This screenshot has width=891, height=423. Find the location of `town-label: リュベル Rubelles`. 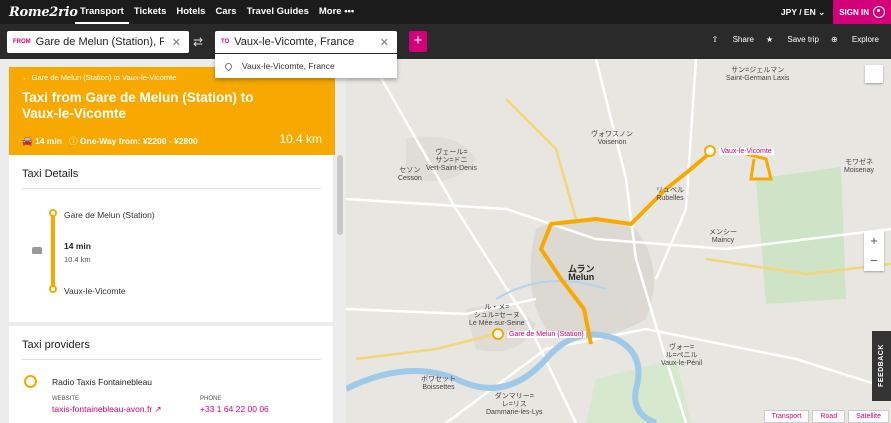

town-label: リュベル Rubelles is located at coordinates (670, 194).